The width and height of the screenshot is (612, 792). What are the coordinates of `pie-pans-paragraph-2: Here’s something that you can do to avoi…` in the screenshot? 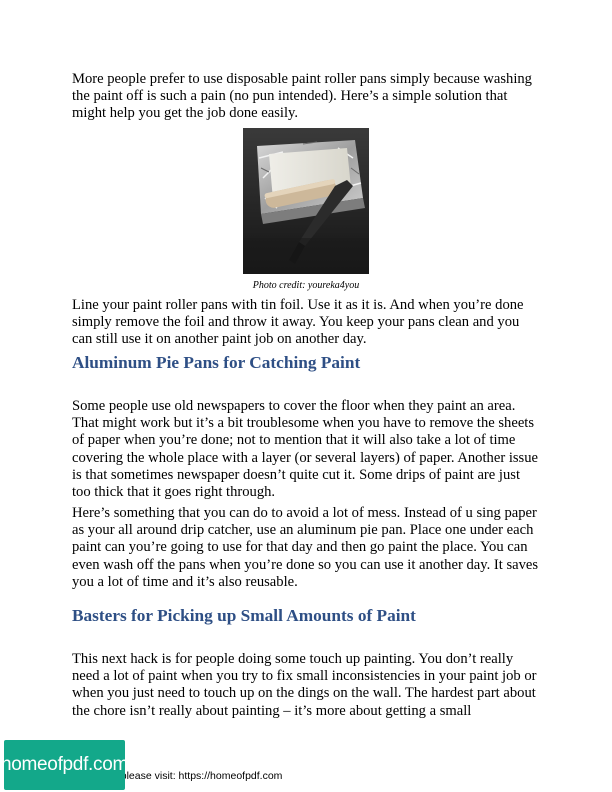 It's located at (305, 547).